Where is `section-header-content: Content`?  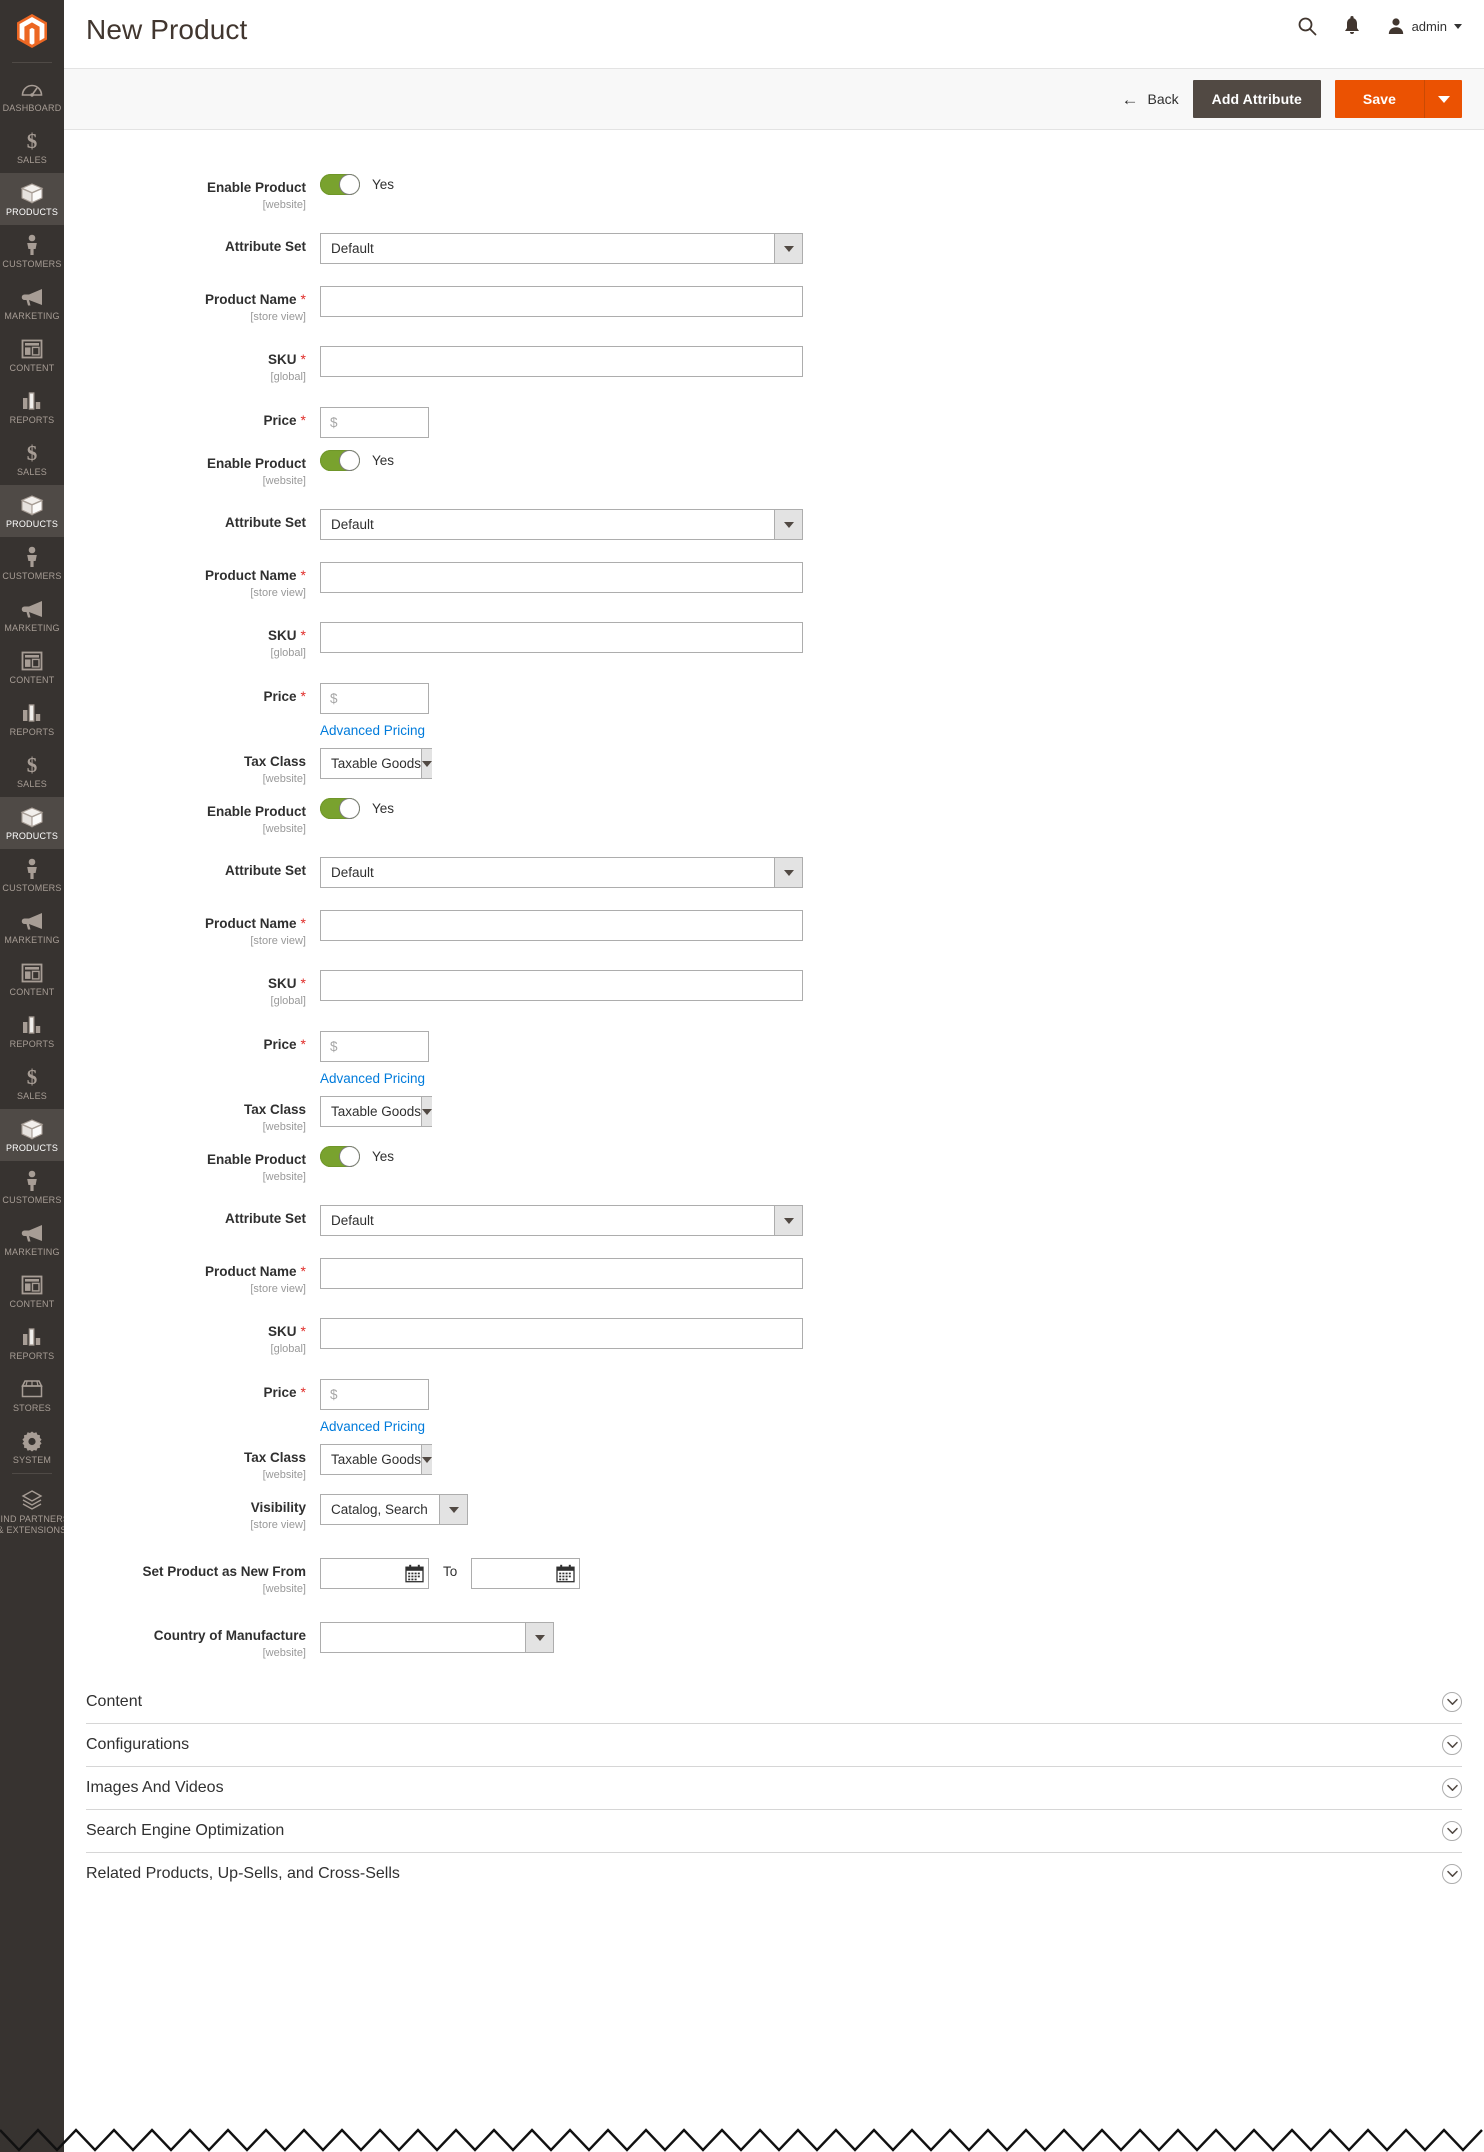 section-header-content: Content is located at coordinates (774, 1701).